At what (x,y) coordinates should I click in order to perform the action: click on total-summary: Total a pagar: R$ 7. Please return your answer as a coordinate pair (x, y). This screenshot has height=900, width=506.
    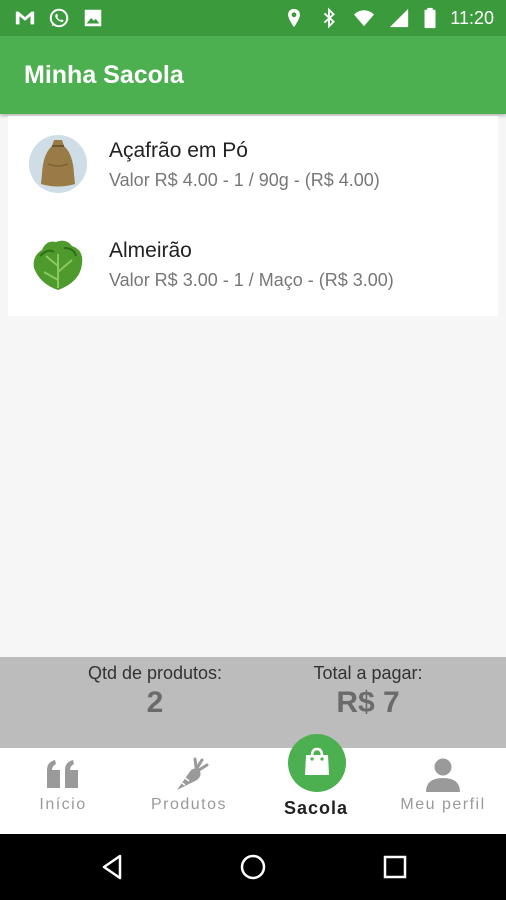
    Looking at the image, I should click on (368, 689).